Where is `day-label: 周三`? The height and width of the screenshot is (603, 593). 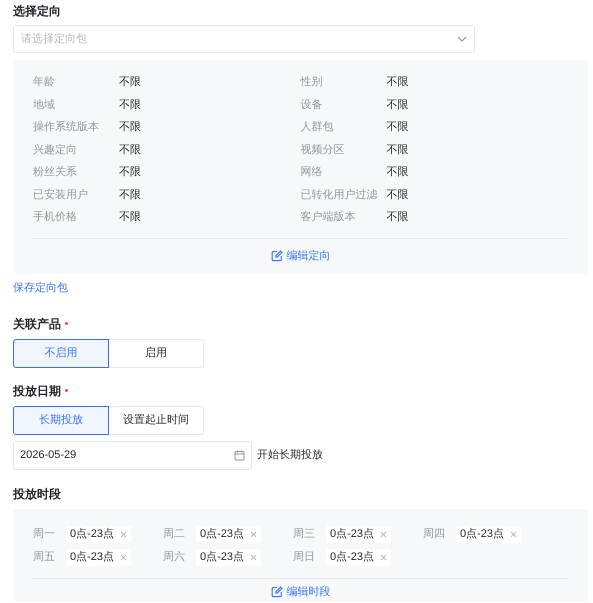 day-label: 周三 is located at coordinates (304, 534).